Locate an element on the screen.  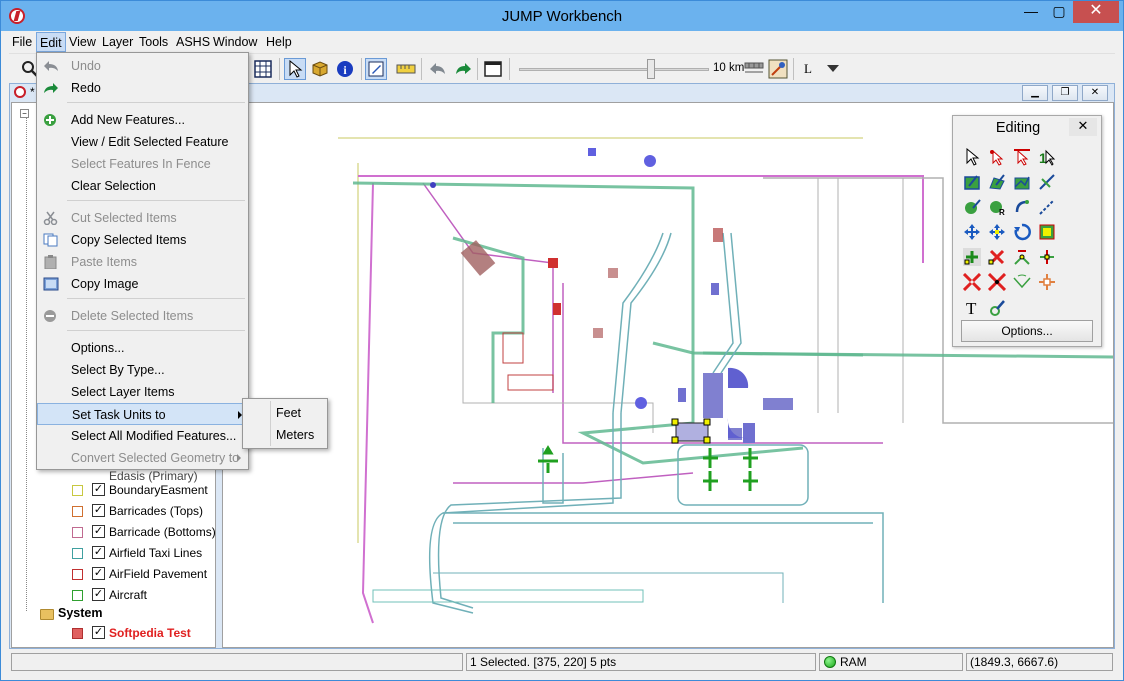
draw-linestring-icon is located at coordinates (1022, 182).